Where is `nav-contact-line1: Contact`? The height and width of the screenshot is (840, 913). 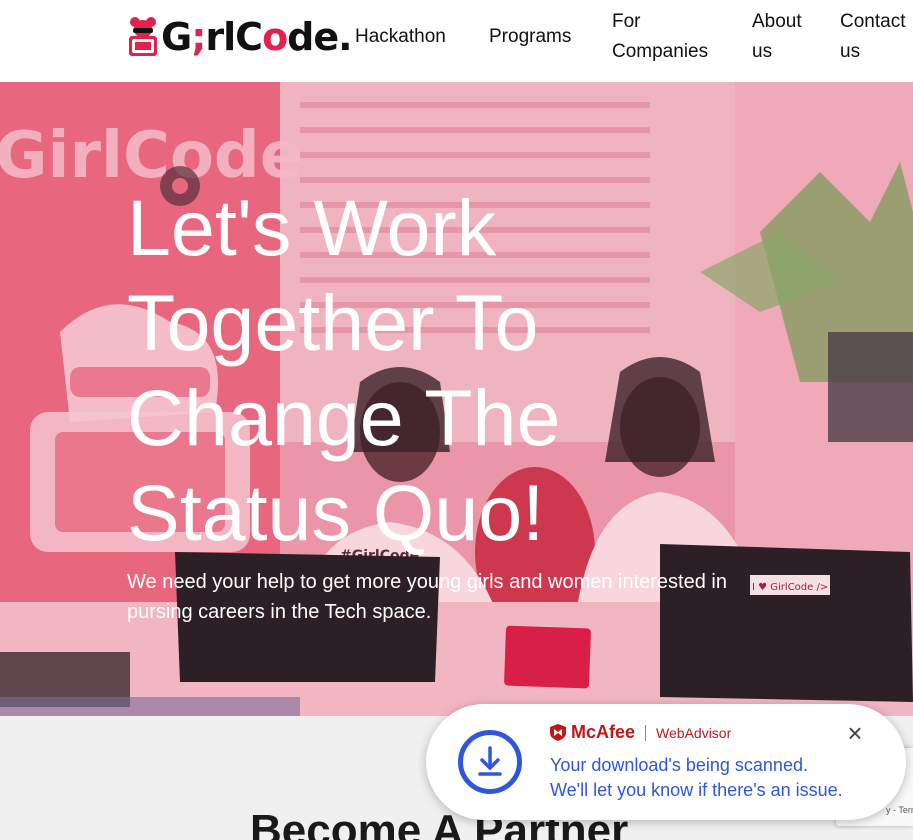
nav-contact-line1: Contact is located at coordinates (873, 21).